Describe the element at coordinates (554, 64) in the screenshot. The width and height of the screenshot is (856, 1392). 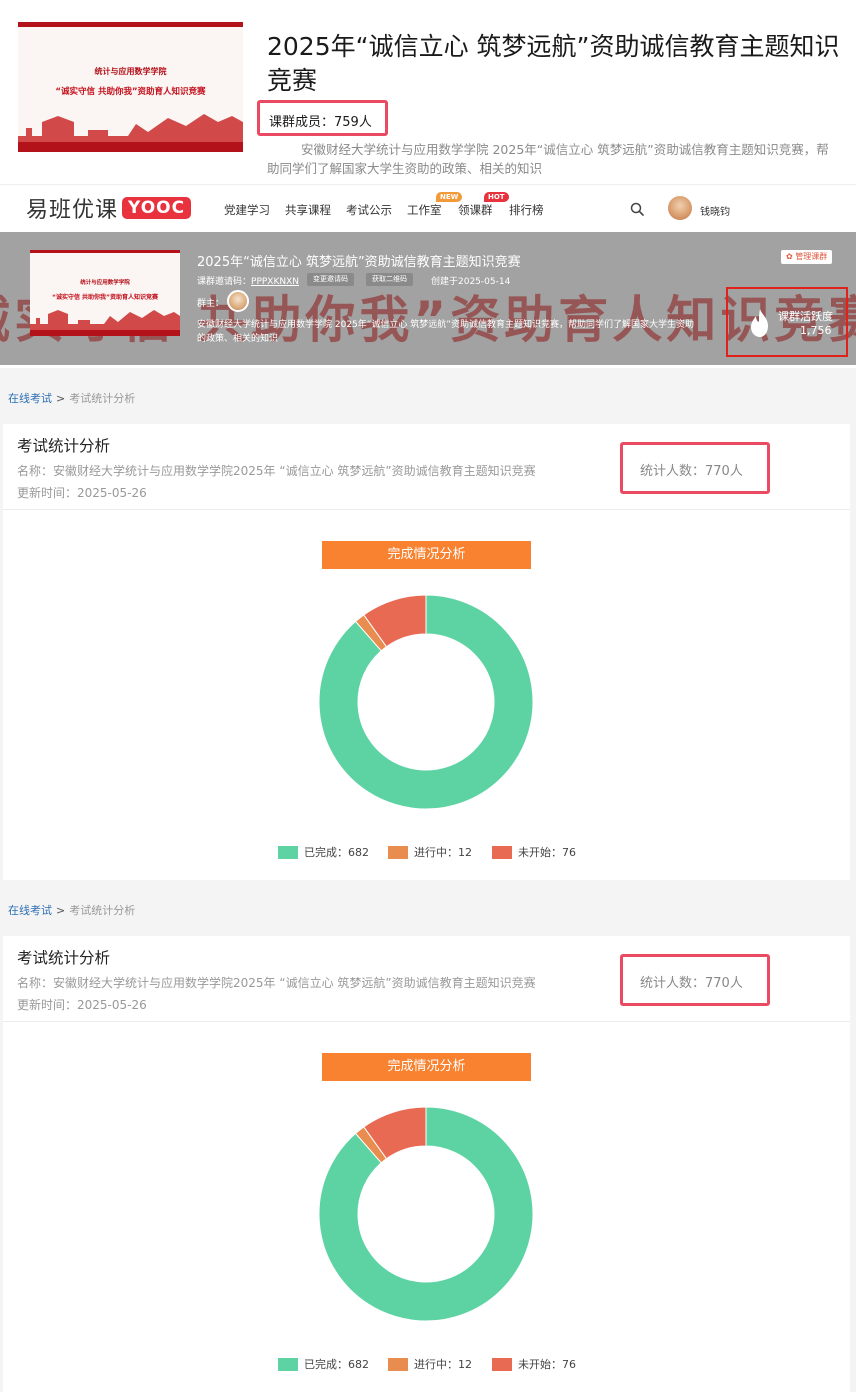
I see `course-title: 2025年“诚信立心 筑梦远航”资助诚信教育主题知识竞赛` at that location.